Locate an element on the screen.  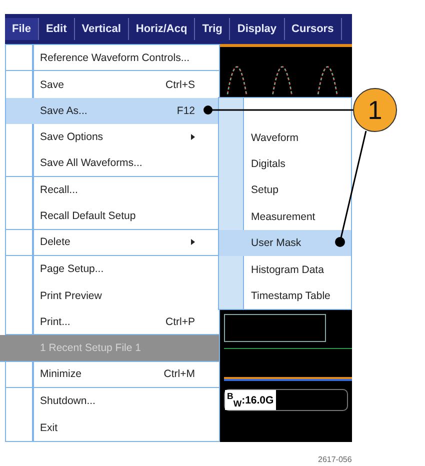
figure-id: 2617-056 is located at coordinates (335, 459).